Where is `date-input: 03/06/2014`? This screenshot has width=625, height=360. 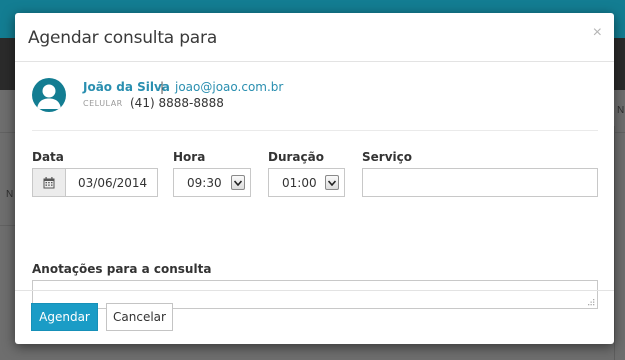
date-input: 03/06/2014 is located at coordinates (112, 183).